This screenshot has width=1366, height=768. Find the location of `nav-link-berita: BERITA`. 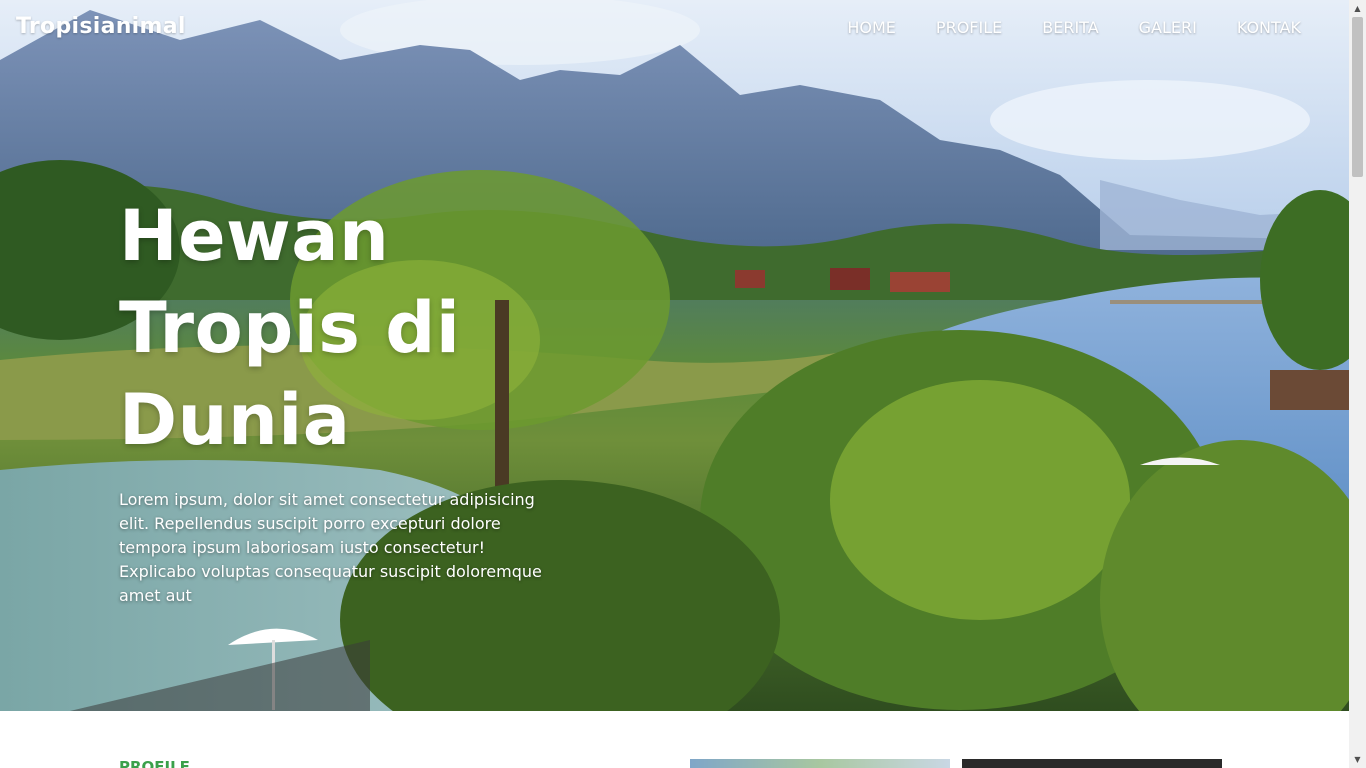

nav-link-berita: BERITA is located at coordinates (1070, 27).